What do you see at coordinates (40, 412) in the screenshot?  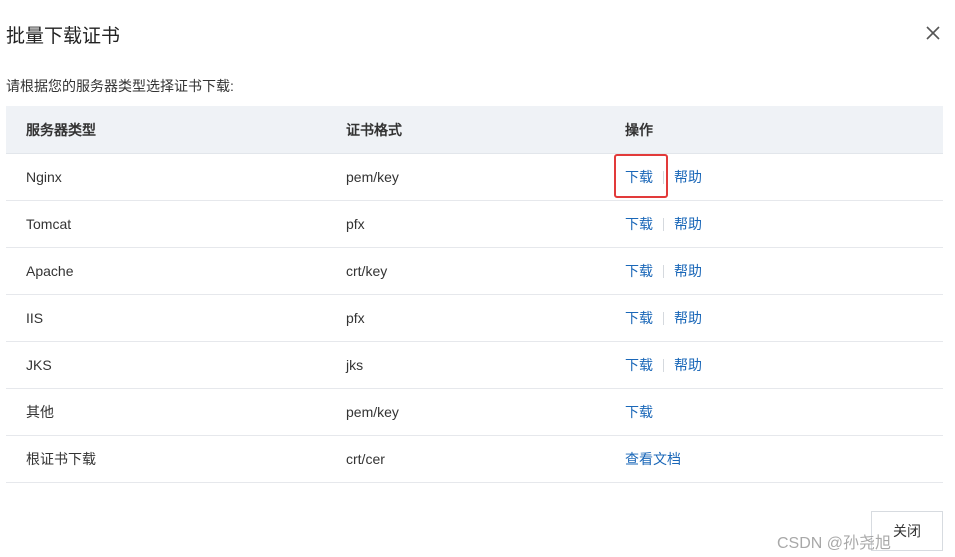 I see `server-type-cell: 其他` at bounding box center [40, 412].